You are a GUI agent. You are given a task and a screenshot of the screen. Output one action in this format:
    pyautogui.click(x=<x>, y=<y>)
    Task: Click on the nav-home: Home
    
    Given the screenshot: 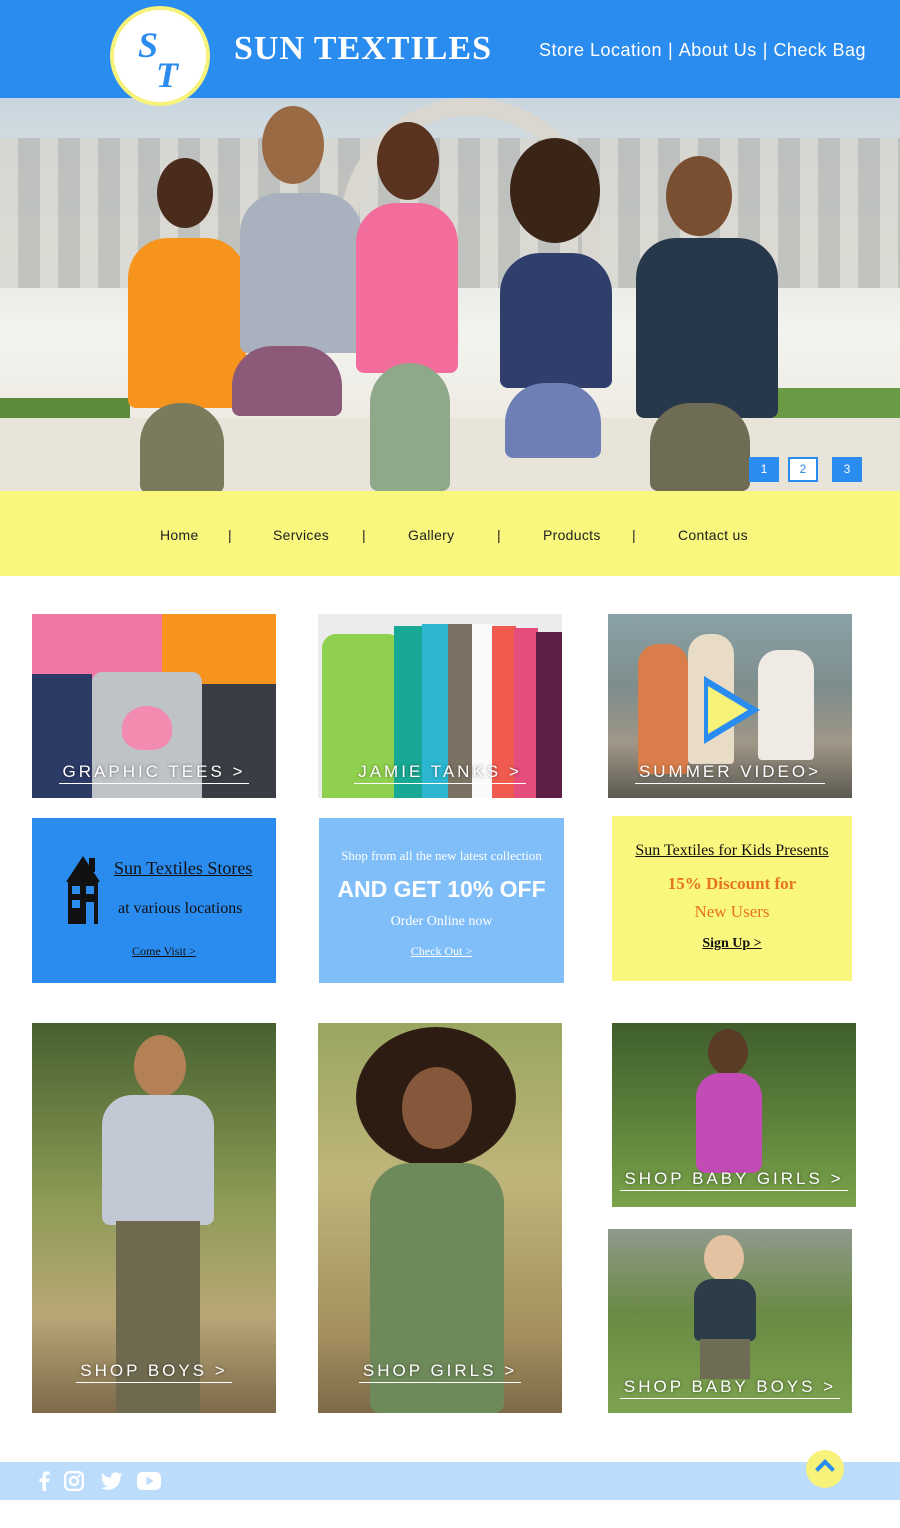 What is the action you would take?
    pyautogui.click(x=179, y=535)
    